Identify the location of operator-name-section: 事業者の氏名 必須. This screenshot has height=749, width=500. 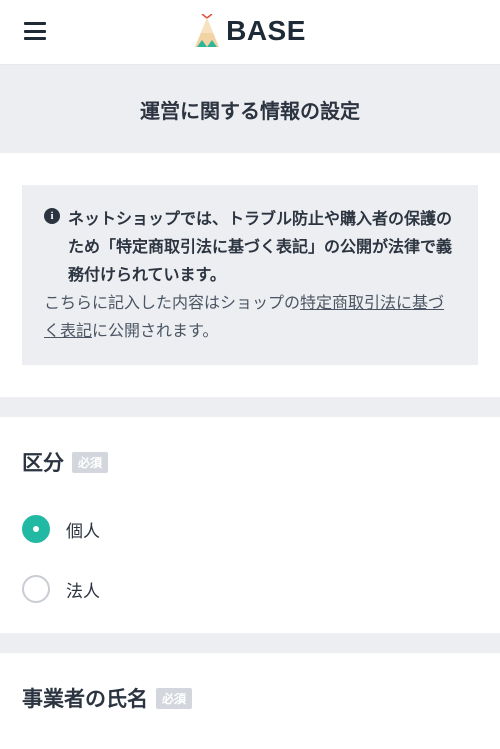
(250, 701).